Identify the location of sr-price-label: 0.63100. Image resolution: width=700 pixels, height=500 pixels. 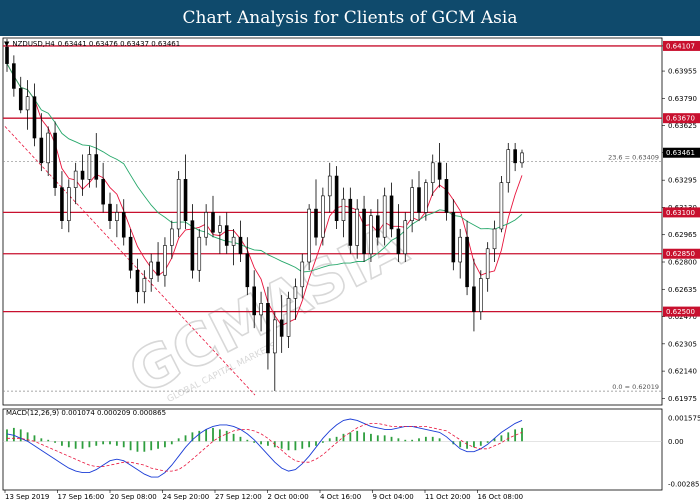
(680, 213).